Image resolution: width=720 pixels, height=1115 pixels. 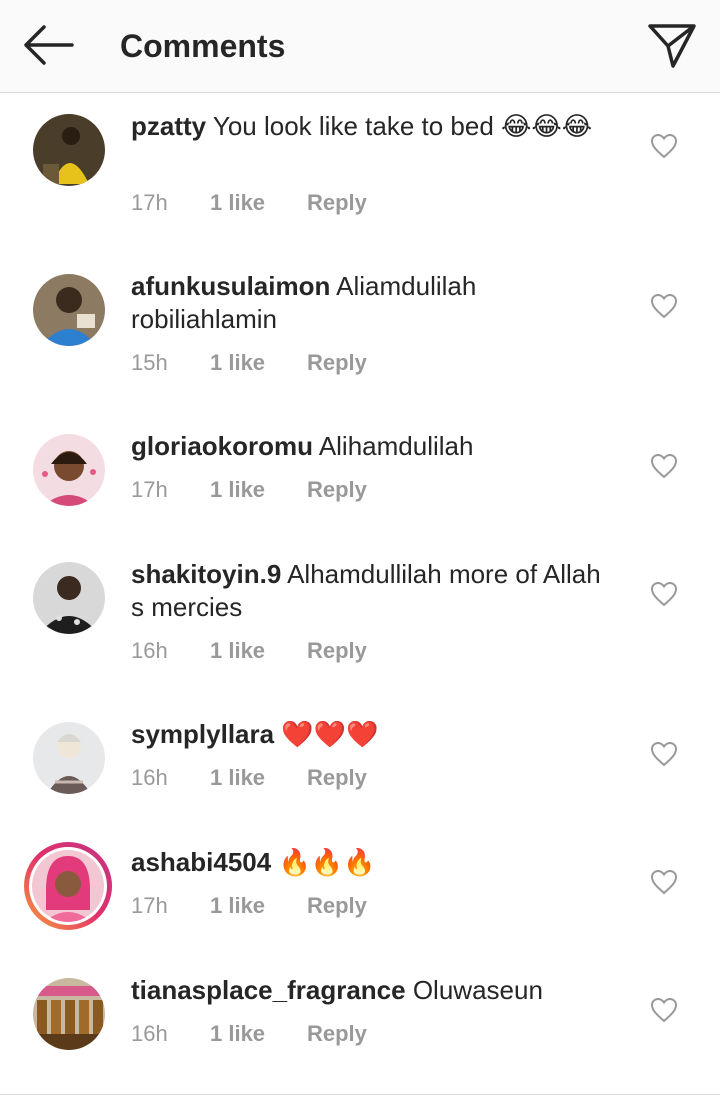 I want to click on share-button, so click(x=672, y=45).